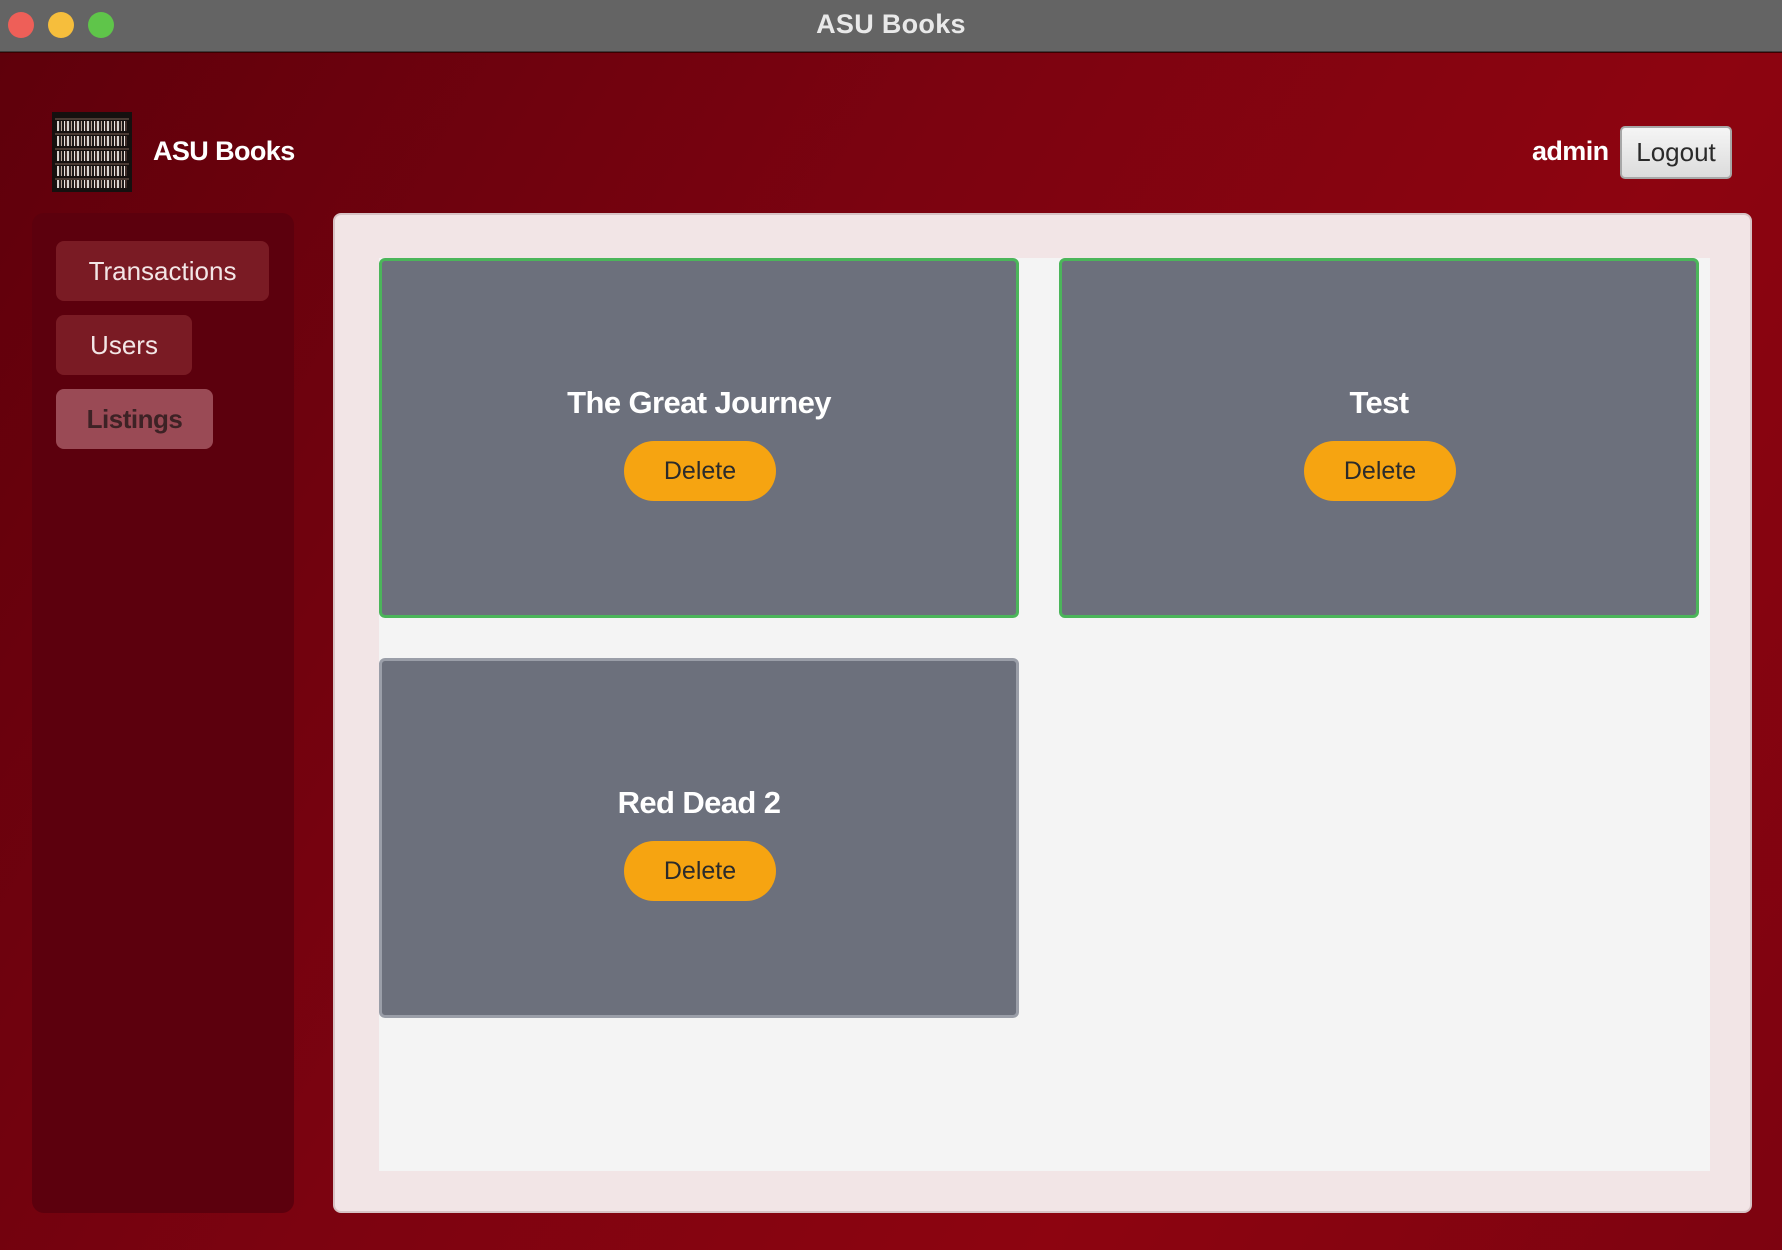 This screenshot has width=1782, height=1250. Describe the element at coordinates (1379, 402) in the screenshot. I see `listing-title: Test` at that location.